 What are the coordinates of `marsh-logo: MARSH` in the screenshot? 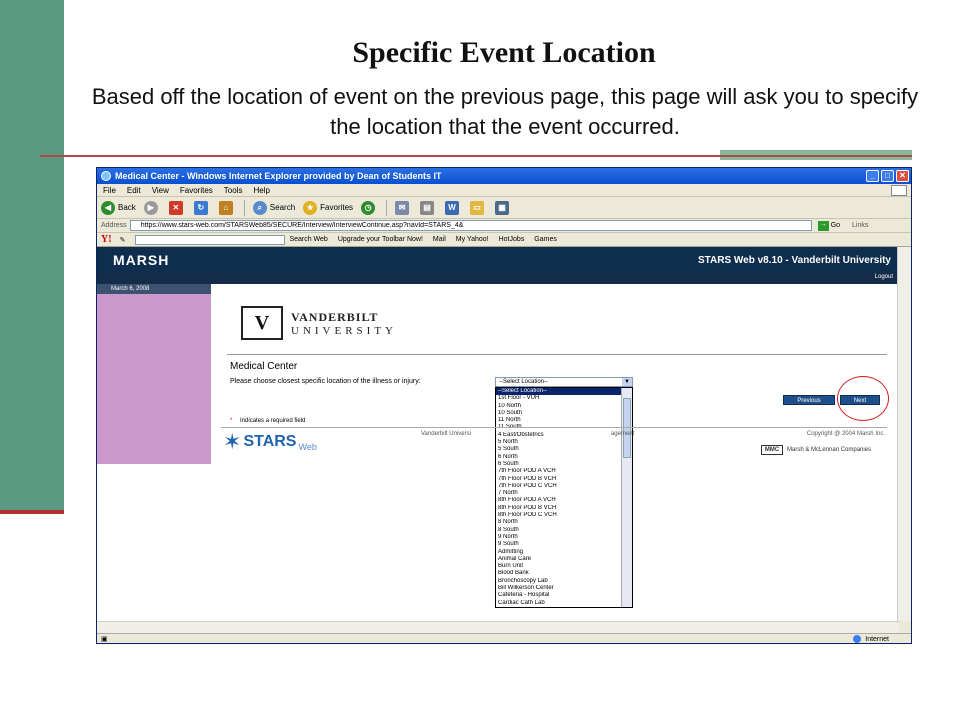 It's located at (141, 260).